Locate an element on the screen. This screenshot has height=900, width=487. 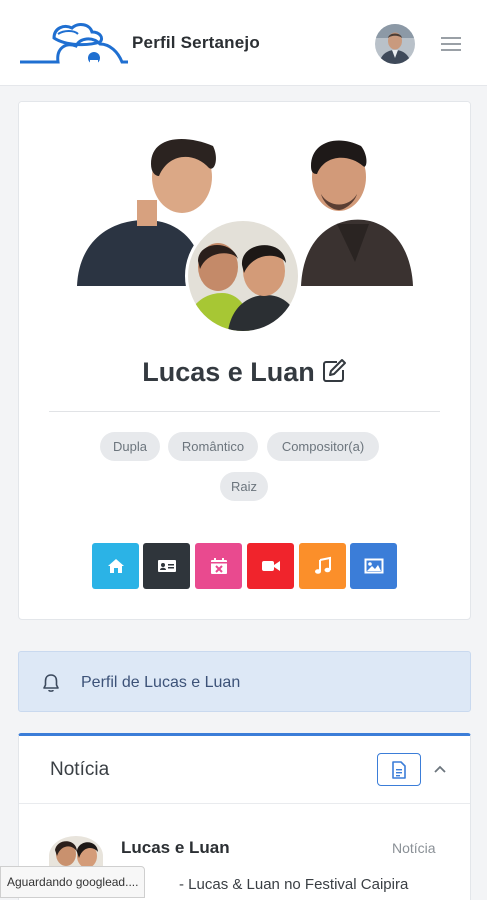
tag-compositor: Compositor(a) is located at coordinates (323, 446).